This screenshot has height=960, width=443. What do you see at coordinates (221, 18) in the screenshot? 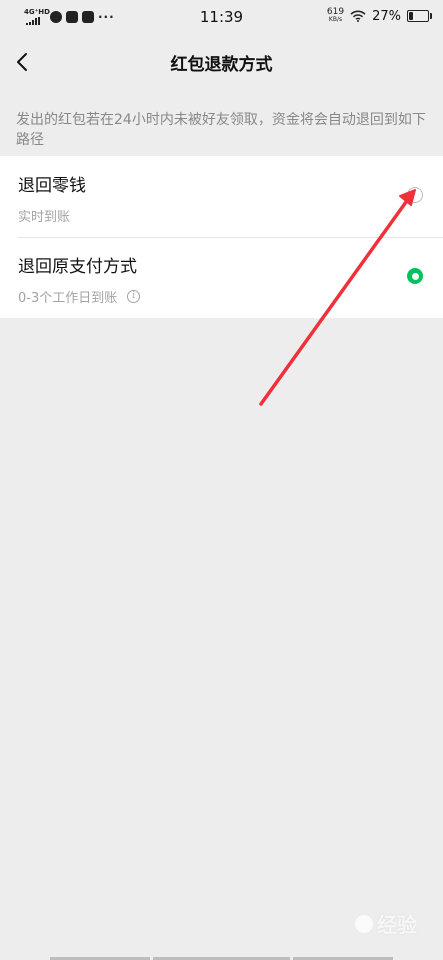
I see `status-bar: 4G⁺HD ··· 11:39 619 KB/s 27%` at bounding box center [221, 18].